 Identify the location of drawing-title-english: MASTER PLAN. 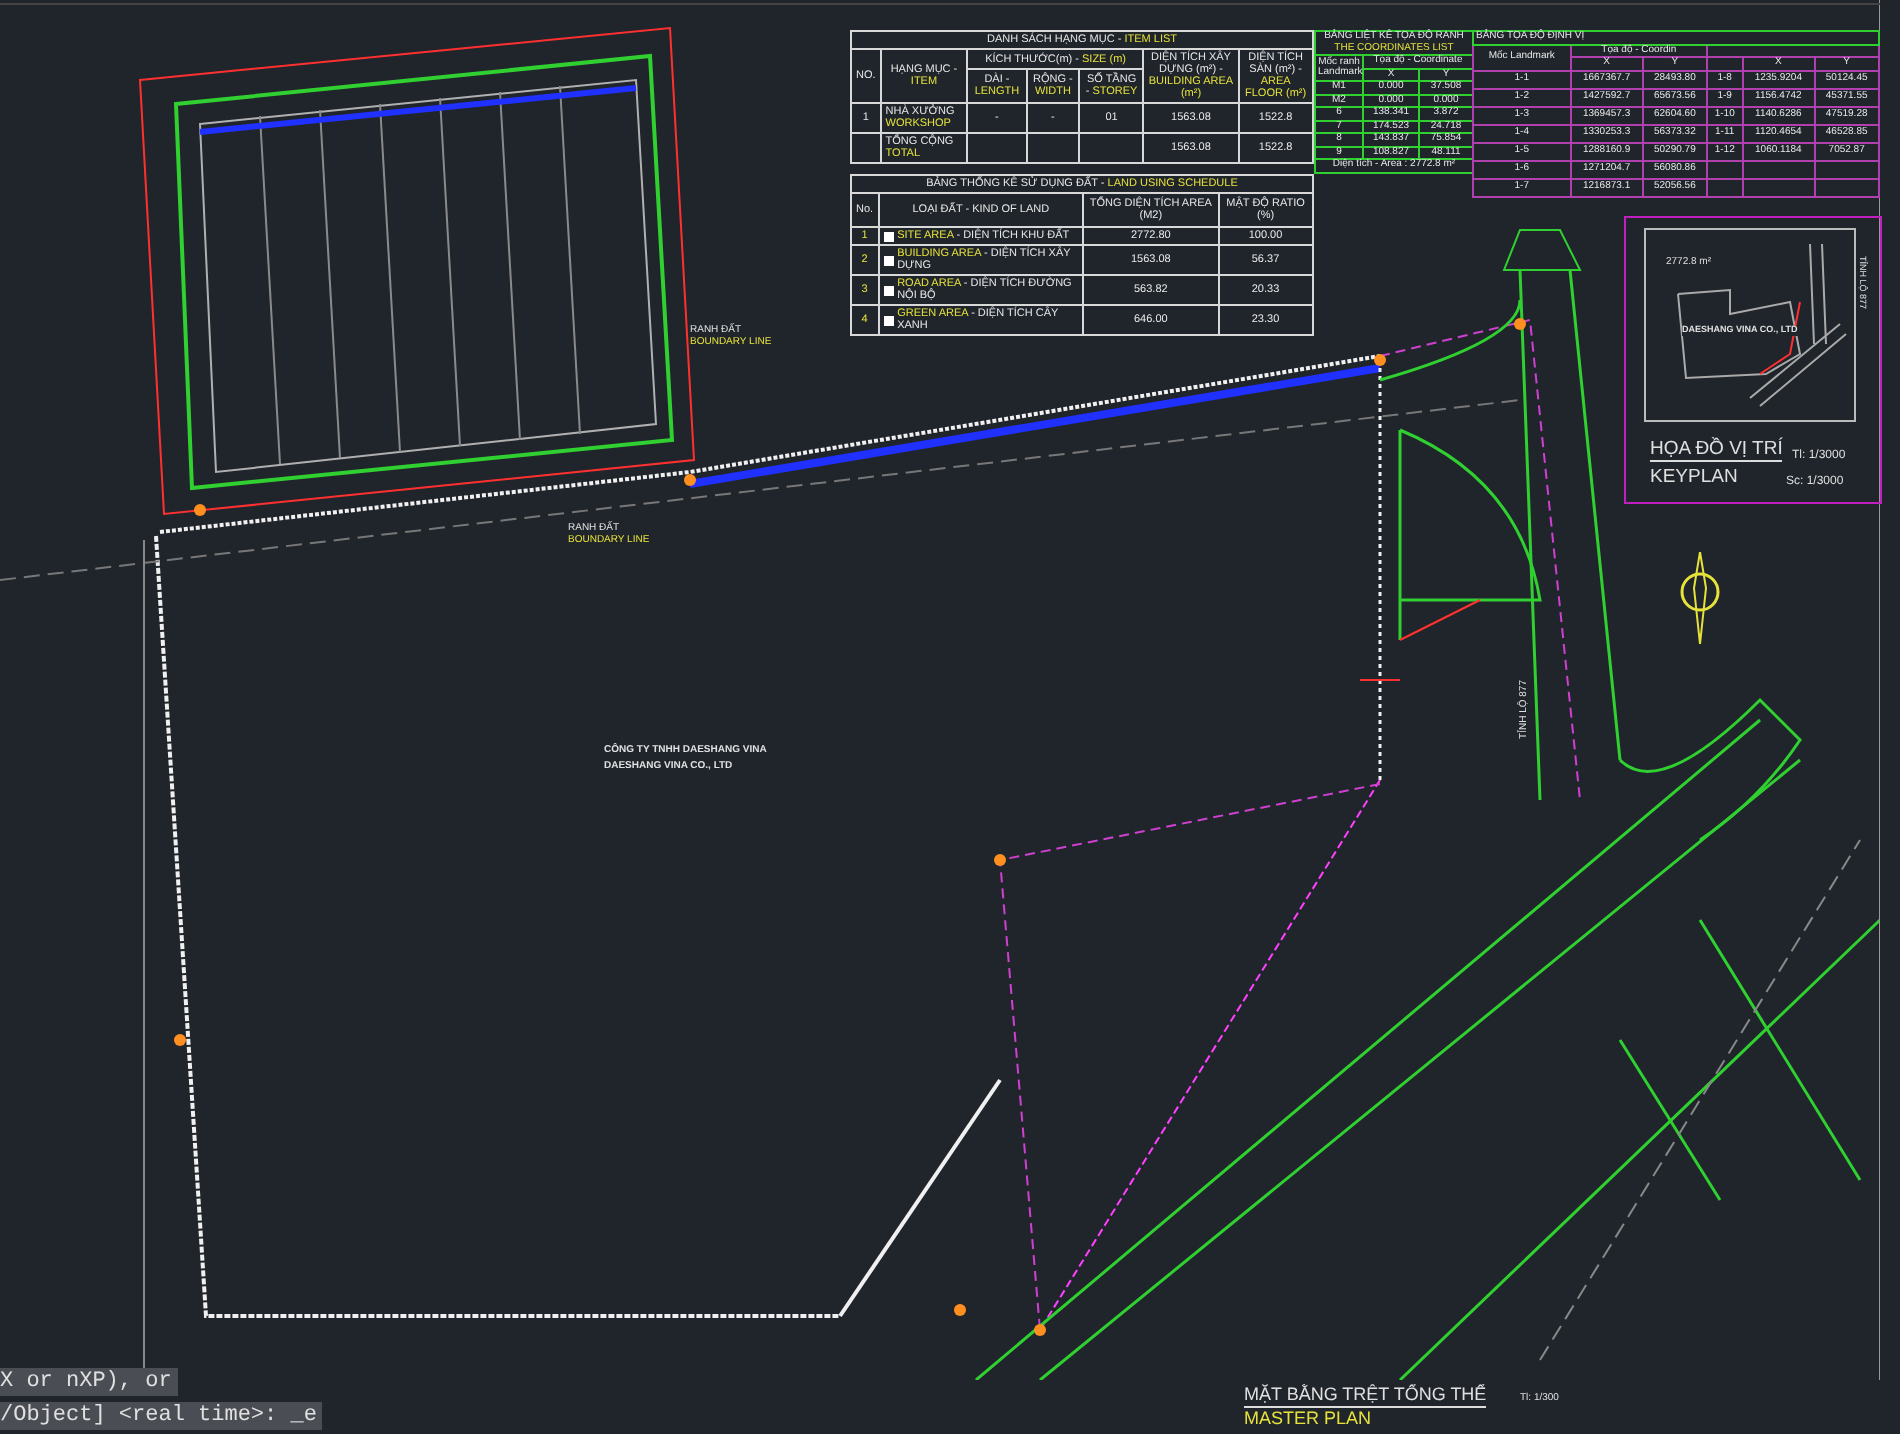
(1308, 1420).